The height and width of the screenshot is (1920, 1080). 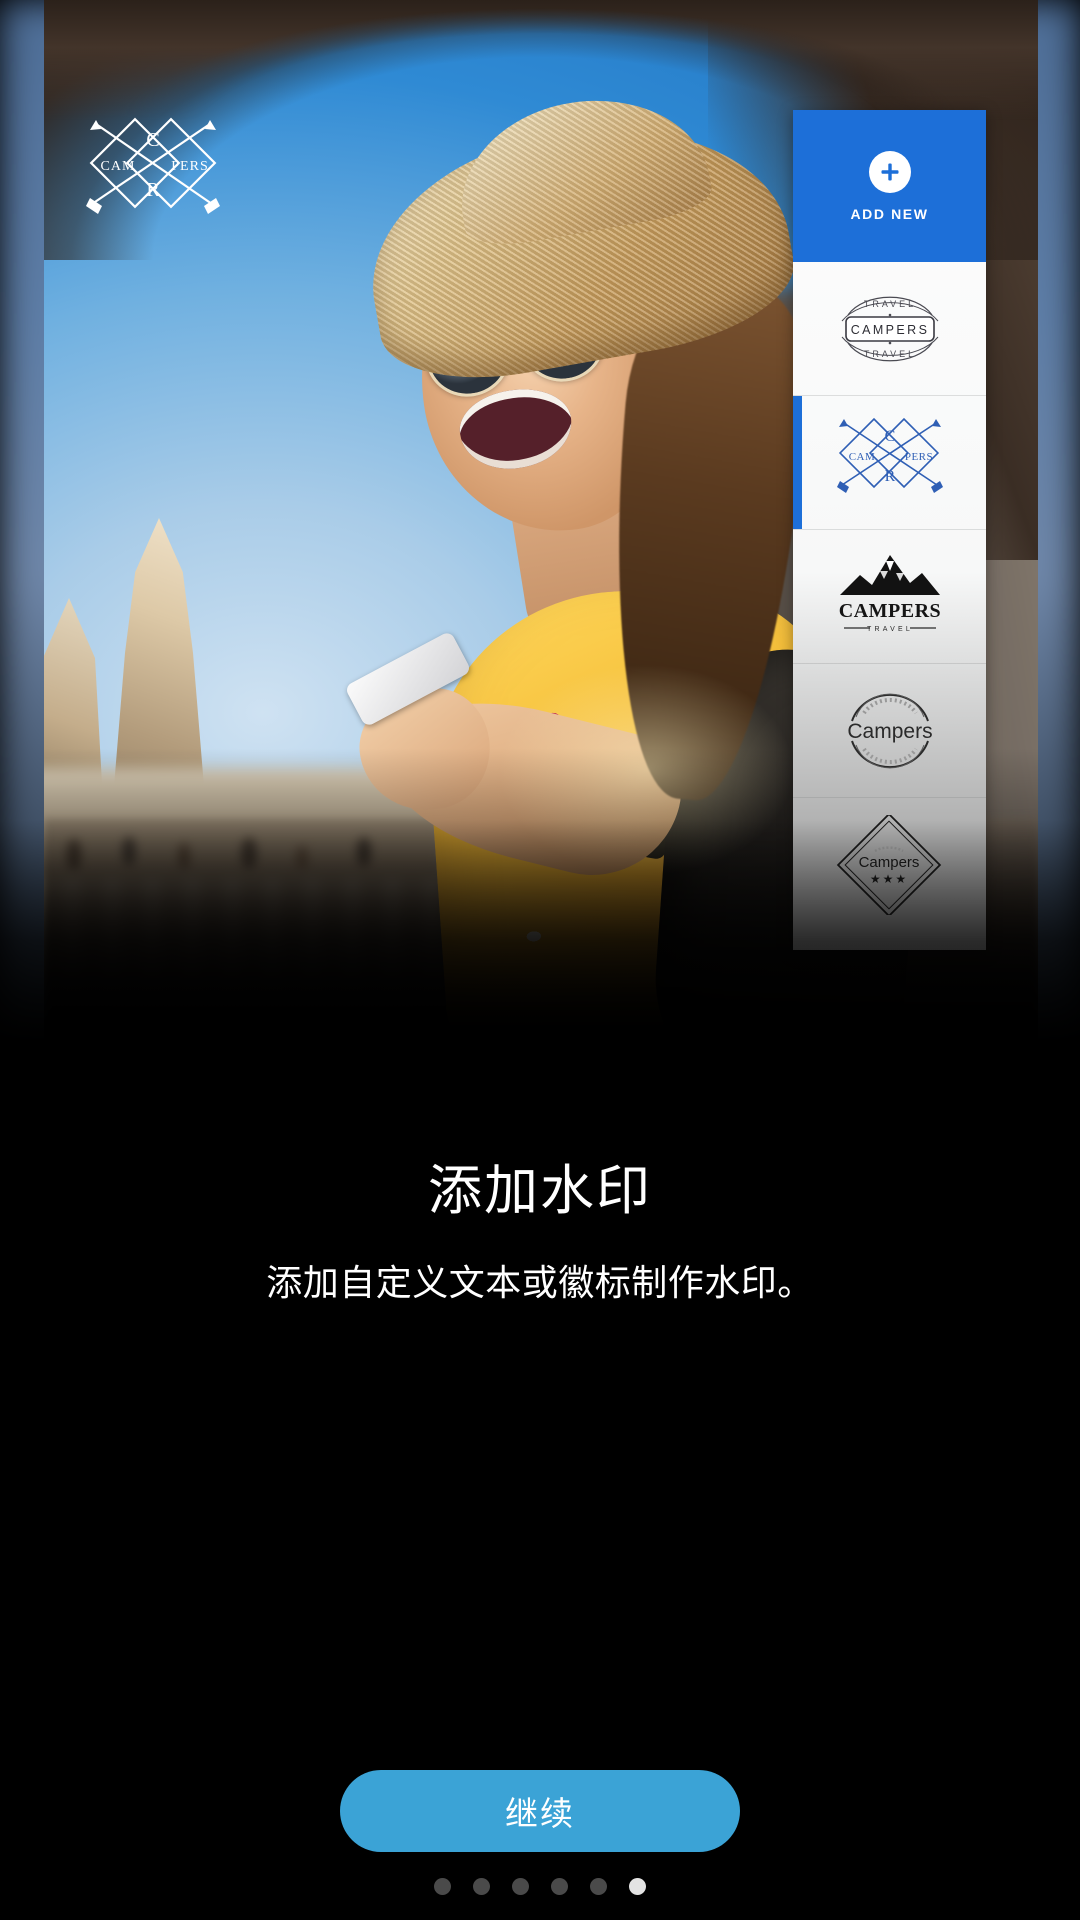 I want to click on add-new-watermark-button: ADD NEW, so click(x=889, y=186).